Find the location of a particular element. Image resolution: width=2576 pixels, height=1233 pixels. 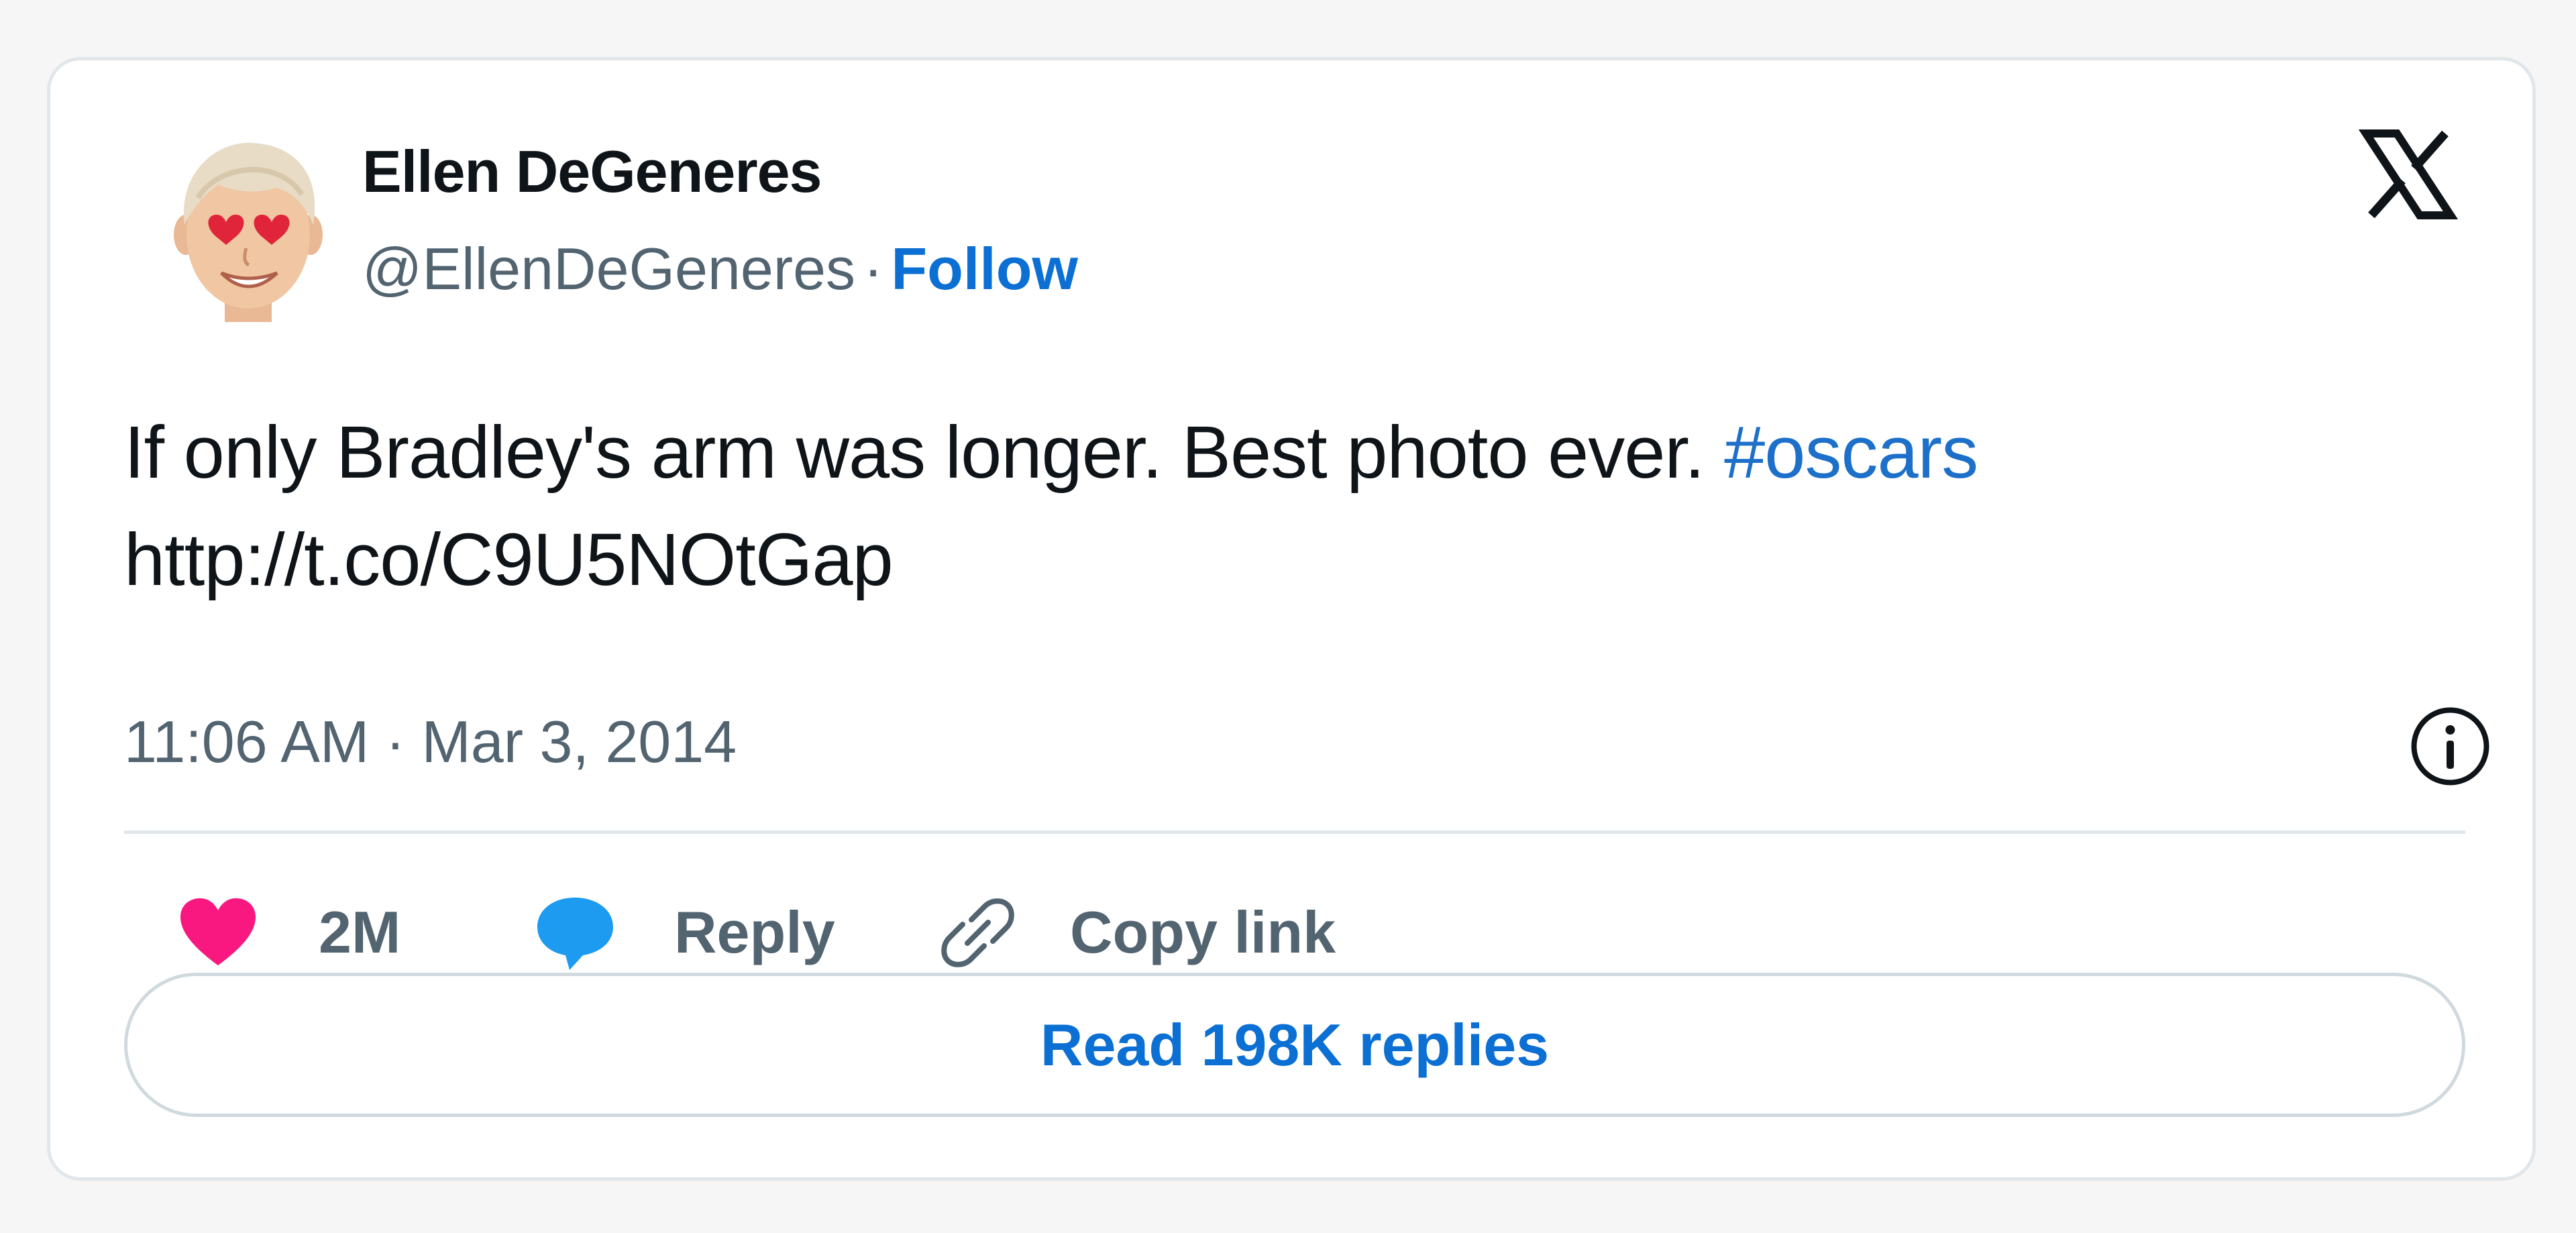

heart-icon is located at coordinates (218, 931).